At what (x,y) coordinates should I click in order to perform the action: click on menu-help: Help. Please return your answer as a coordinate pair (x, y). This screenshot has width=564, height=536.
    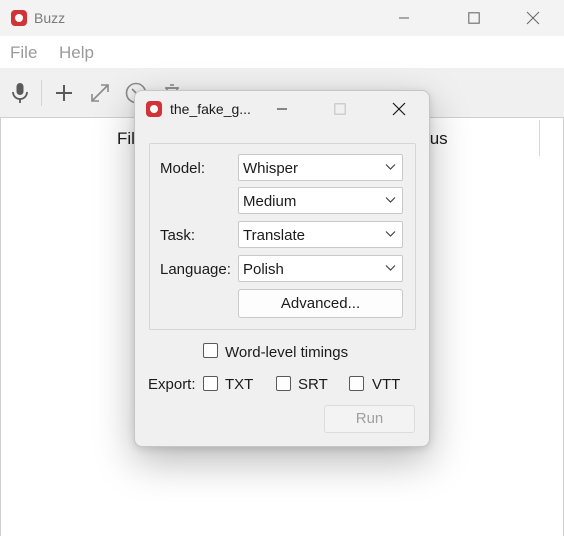
    Looking at the image, I should click on (76, 53).